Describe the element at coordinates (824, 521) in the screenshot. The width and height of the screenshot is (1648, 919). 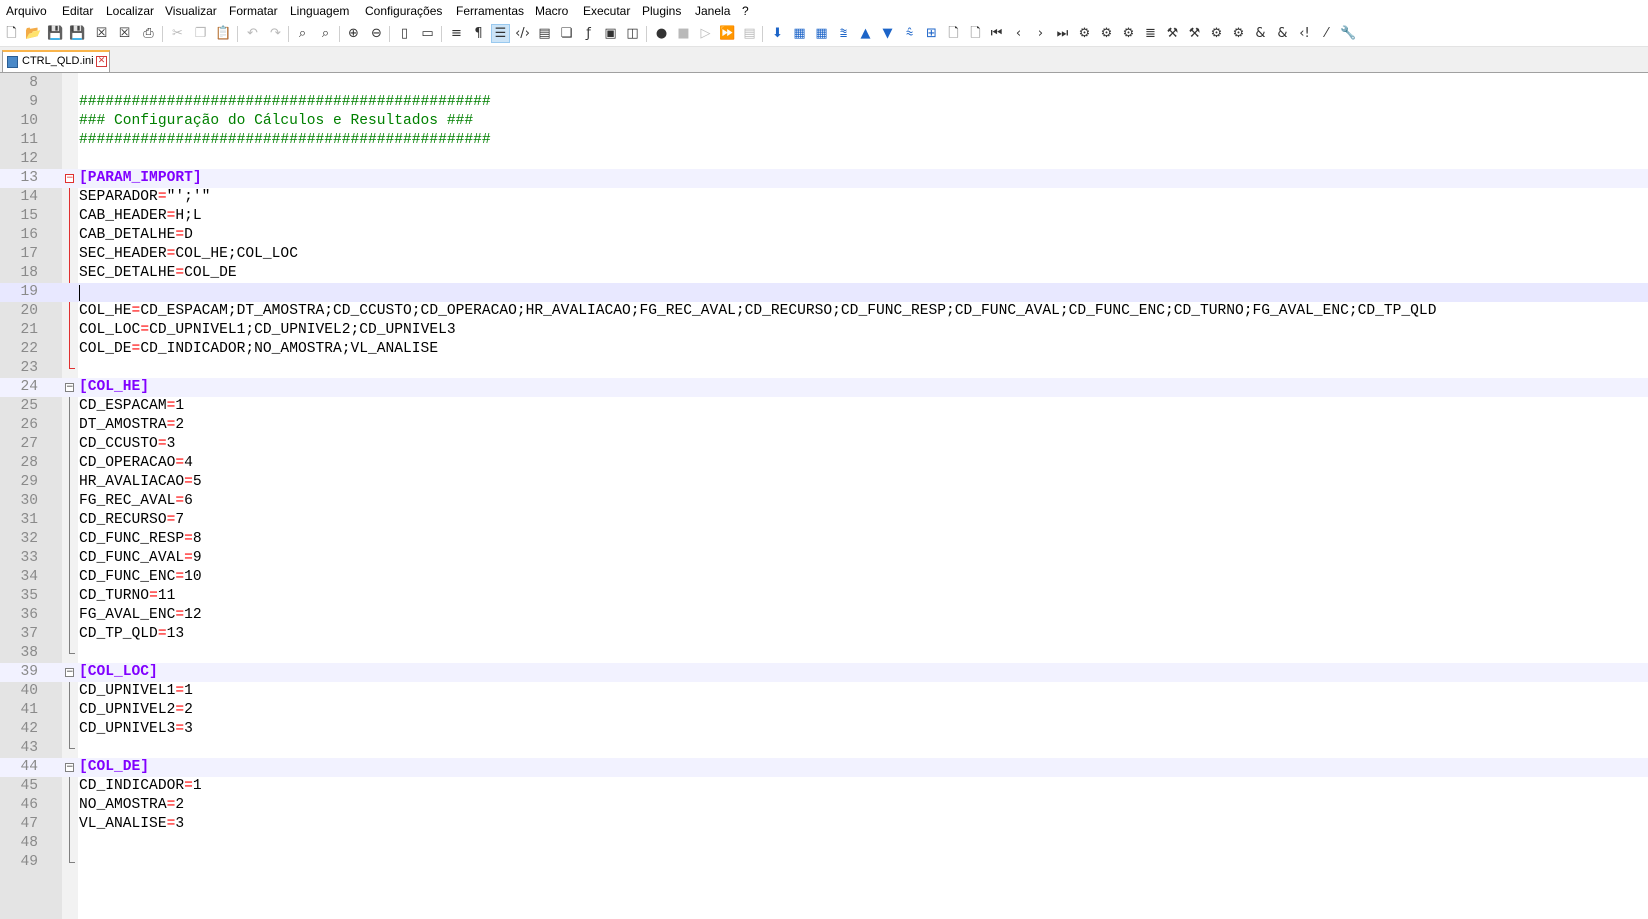
I see `editor-line: 31 CD_RECURSO=7` at that location.